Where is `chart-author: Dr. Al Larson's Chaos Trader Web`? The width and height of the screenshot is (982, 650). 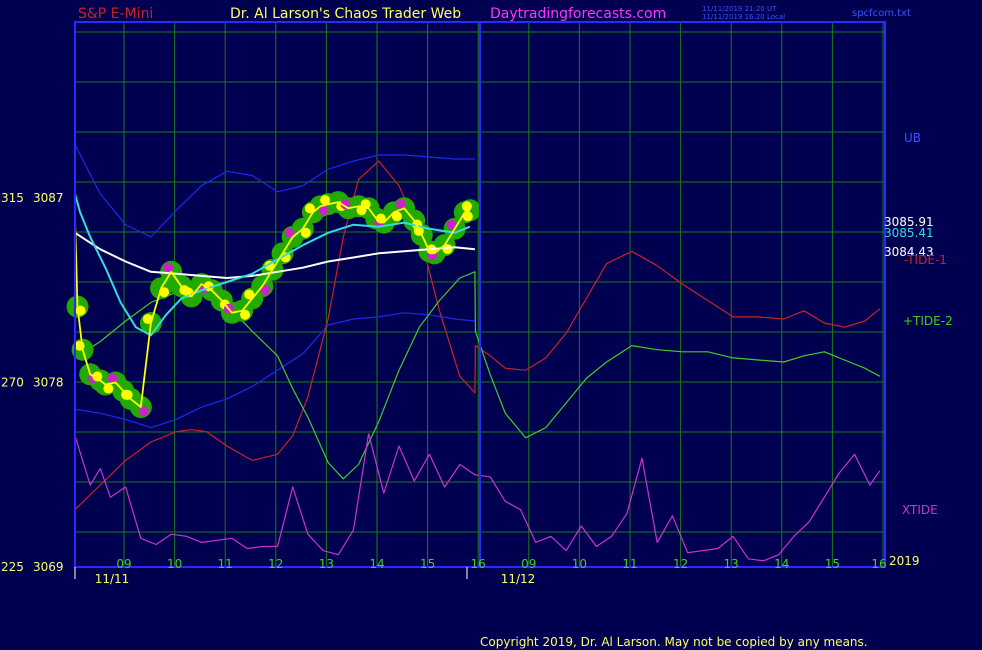 chart-author: Dr. Al Larson's Chaos Trader Web is located at coordinates (345, 14).